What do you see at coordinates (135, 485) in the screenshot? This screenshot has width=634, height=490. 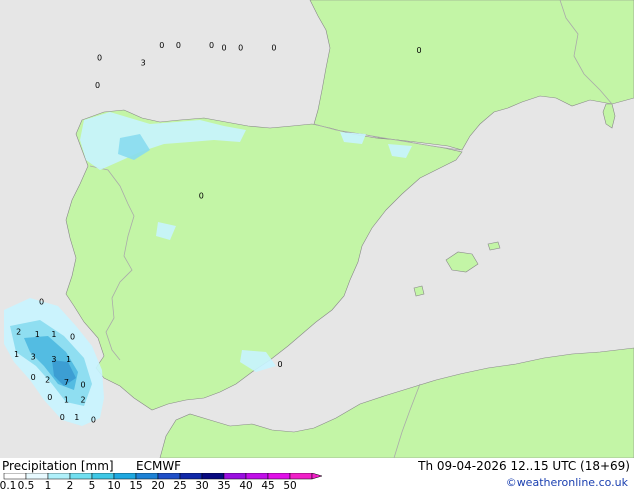 I see `scale-tick-label: 15` at bounding box center [135, 485].